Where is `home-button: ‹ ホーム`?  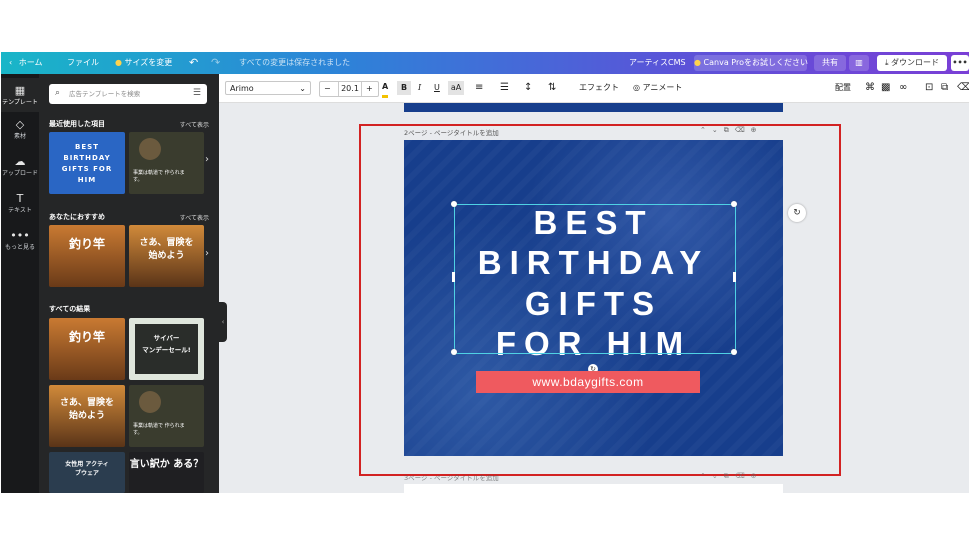 home-button: ‹ ホーム is located at coordinates (26, 63).